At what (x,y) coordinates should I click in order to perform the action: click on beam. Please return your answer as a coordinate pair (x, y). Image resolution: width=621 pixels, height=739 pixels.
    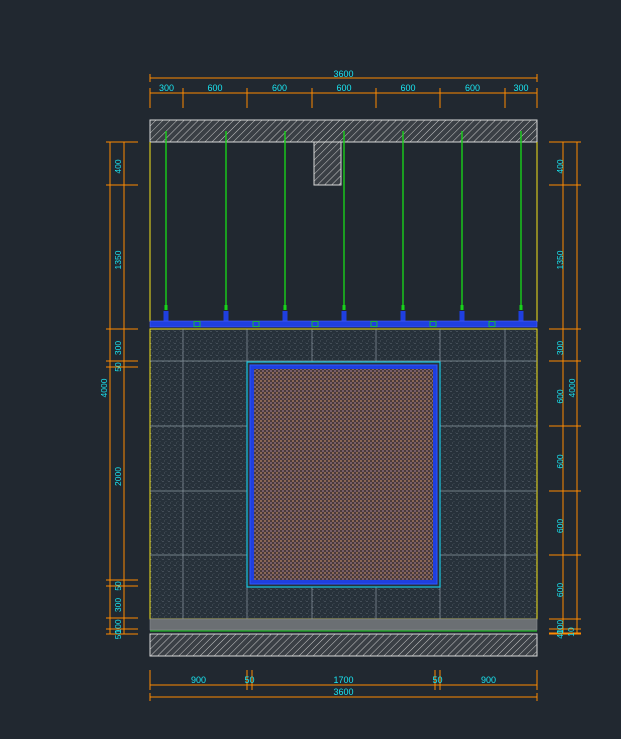
    Looking at the image, I should click on (327, 163).